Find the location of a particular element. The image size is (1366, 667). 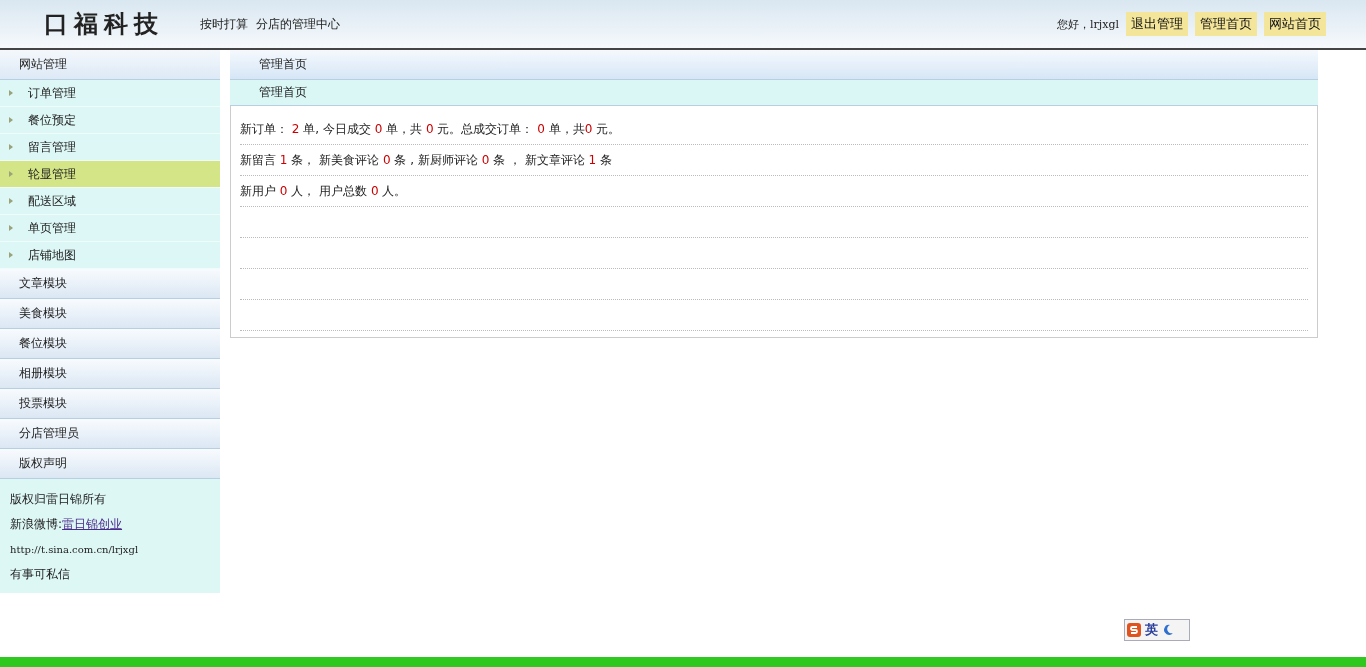

weibo-label: 新浪微博: is located at coordinates (36, 524).